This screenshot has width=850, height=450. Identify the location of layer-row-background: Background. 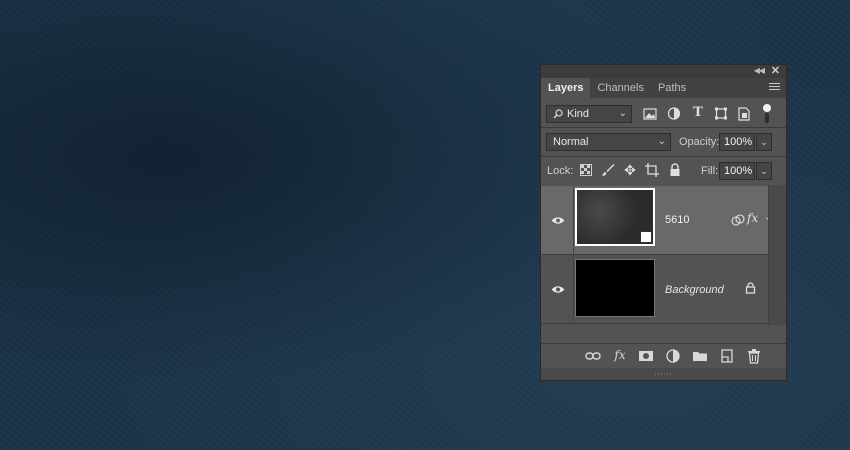
(654, 289).